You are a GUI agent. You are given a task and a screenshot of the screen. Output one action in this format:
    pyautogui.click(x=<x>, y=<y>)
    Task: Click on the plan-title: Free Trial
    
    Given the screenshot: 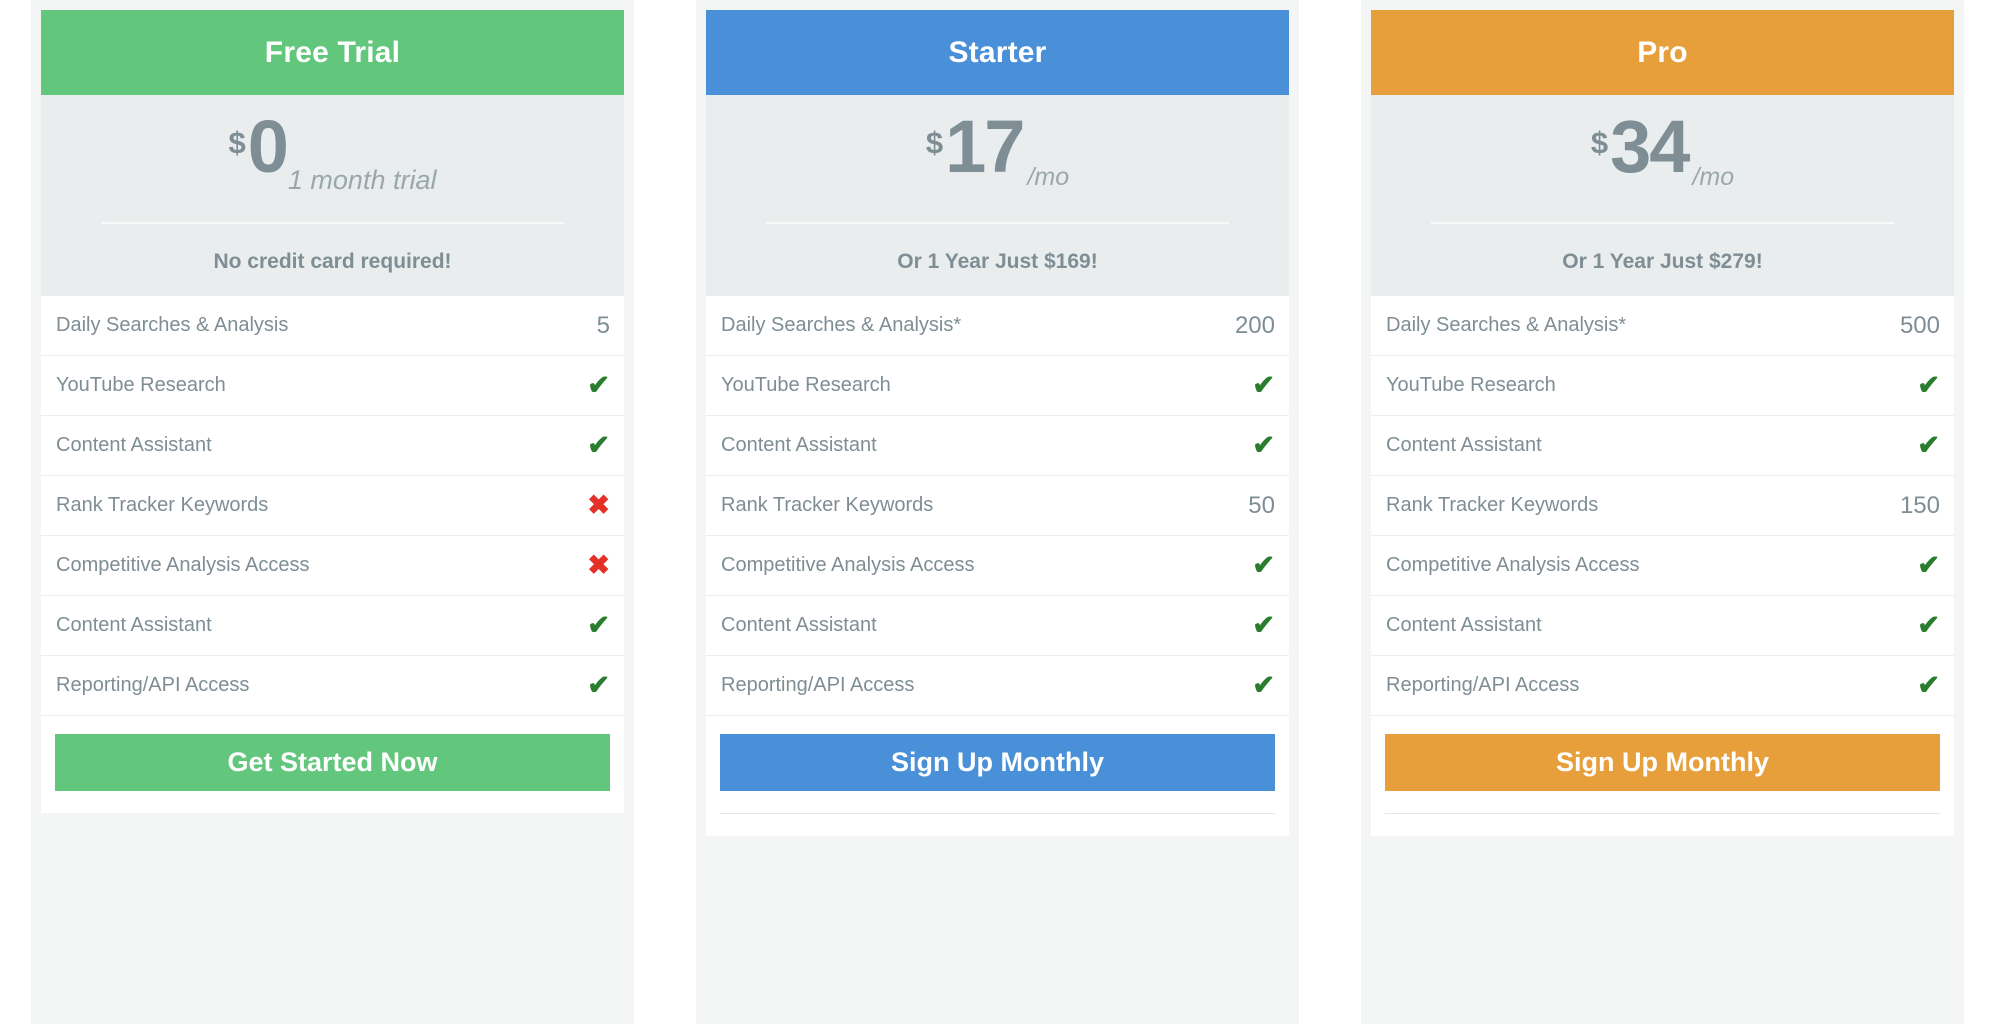 What is the action you would take?
    pyautogui.click(x=332, y=52)
    